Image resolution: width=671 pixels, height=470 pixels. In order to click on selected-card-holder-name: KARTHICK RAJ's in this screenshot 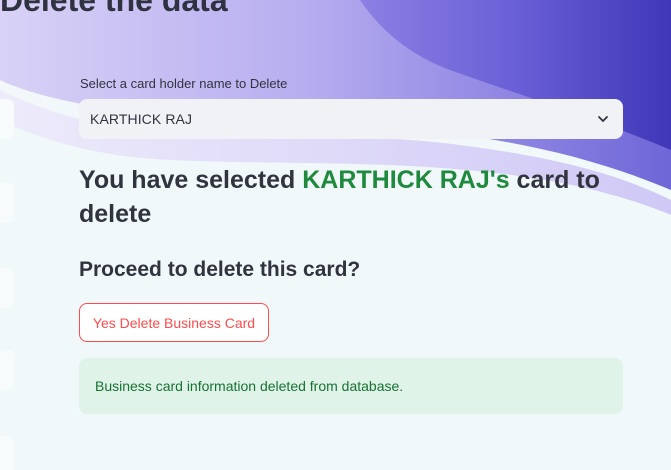, I will do `click(406, 180)`.